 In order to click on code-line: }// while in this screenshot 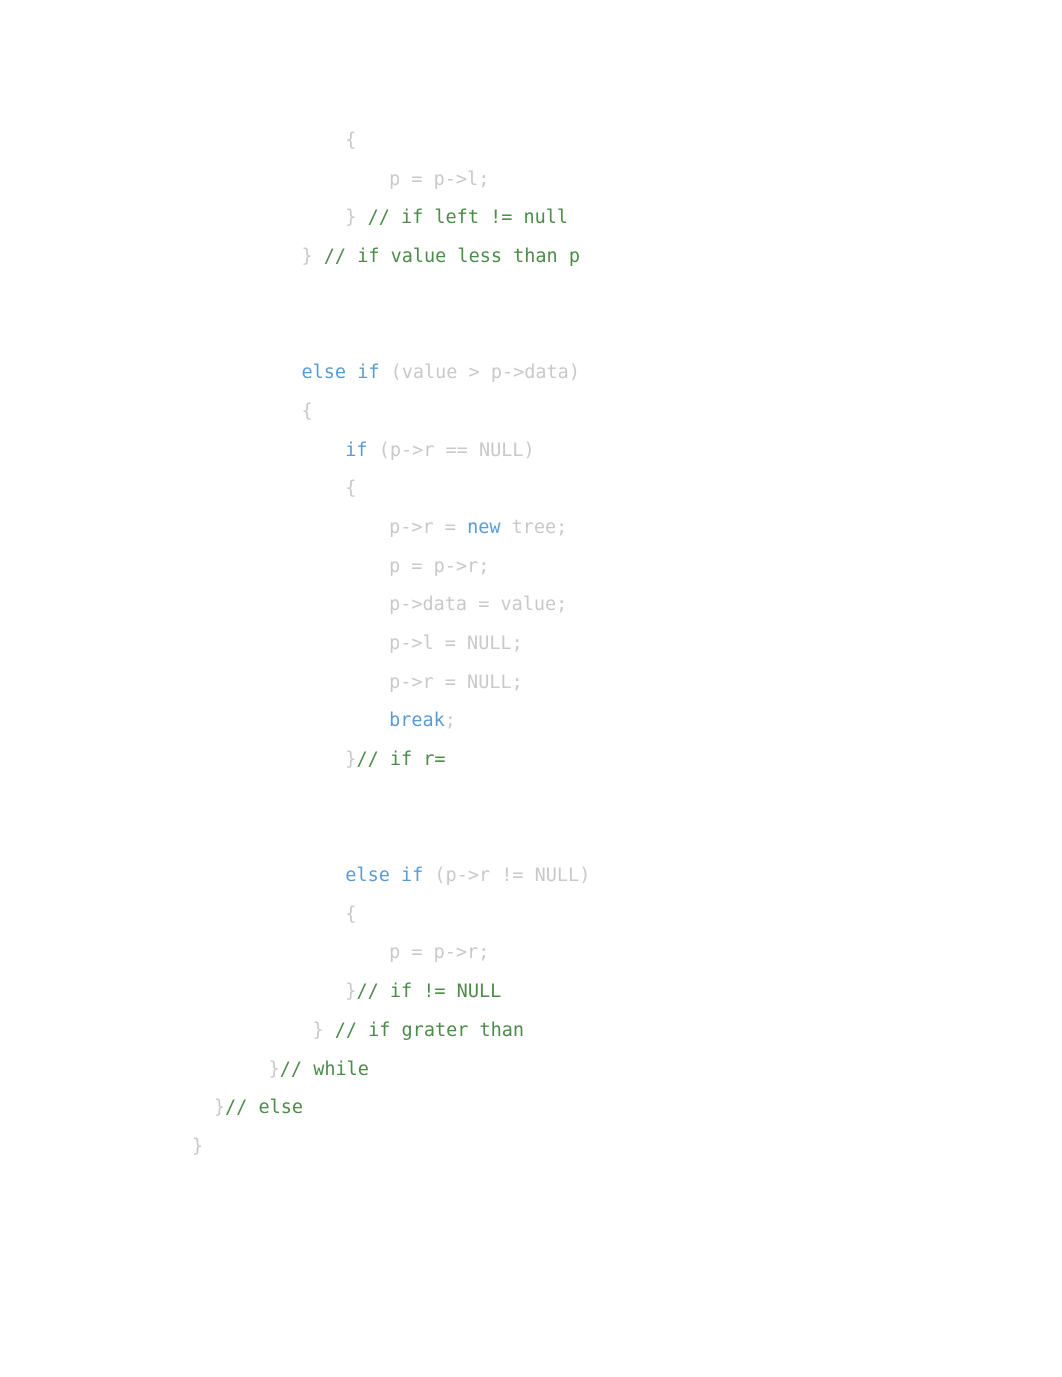, I will do `click(622, 1070)`.